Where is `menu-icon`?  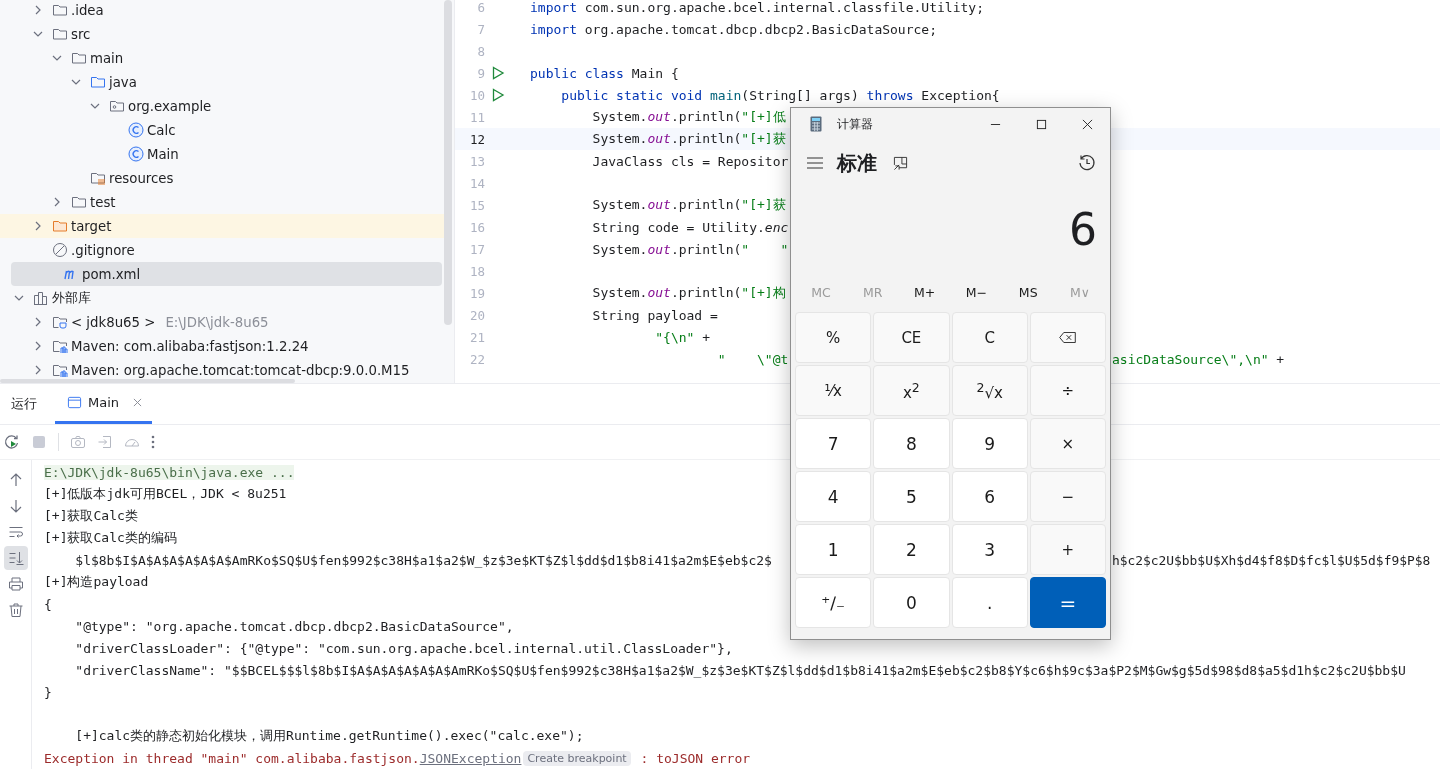 menu-icon is located at coordinates (815, 163).